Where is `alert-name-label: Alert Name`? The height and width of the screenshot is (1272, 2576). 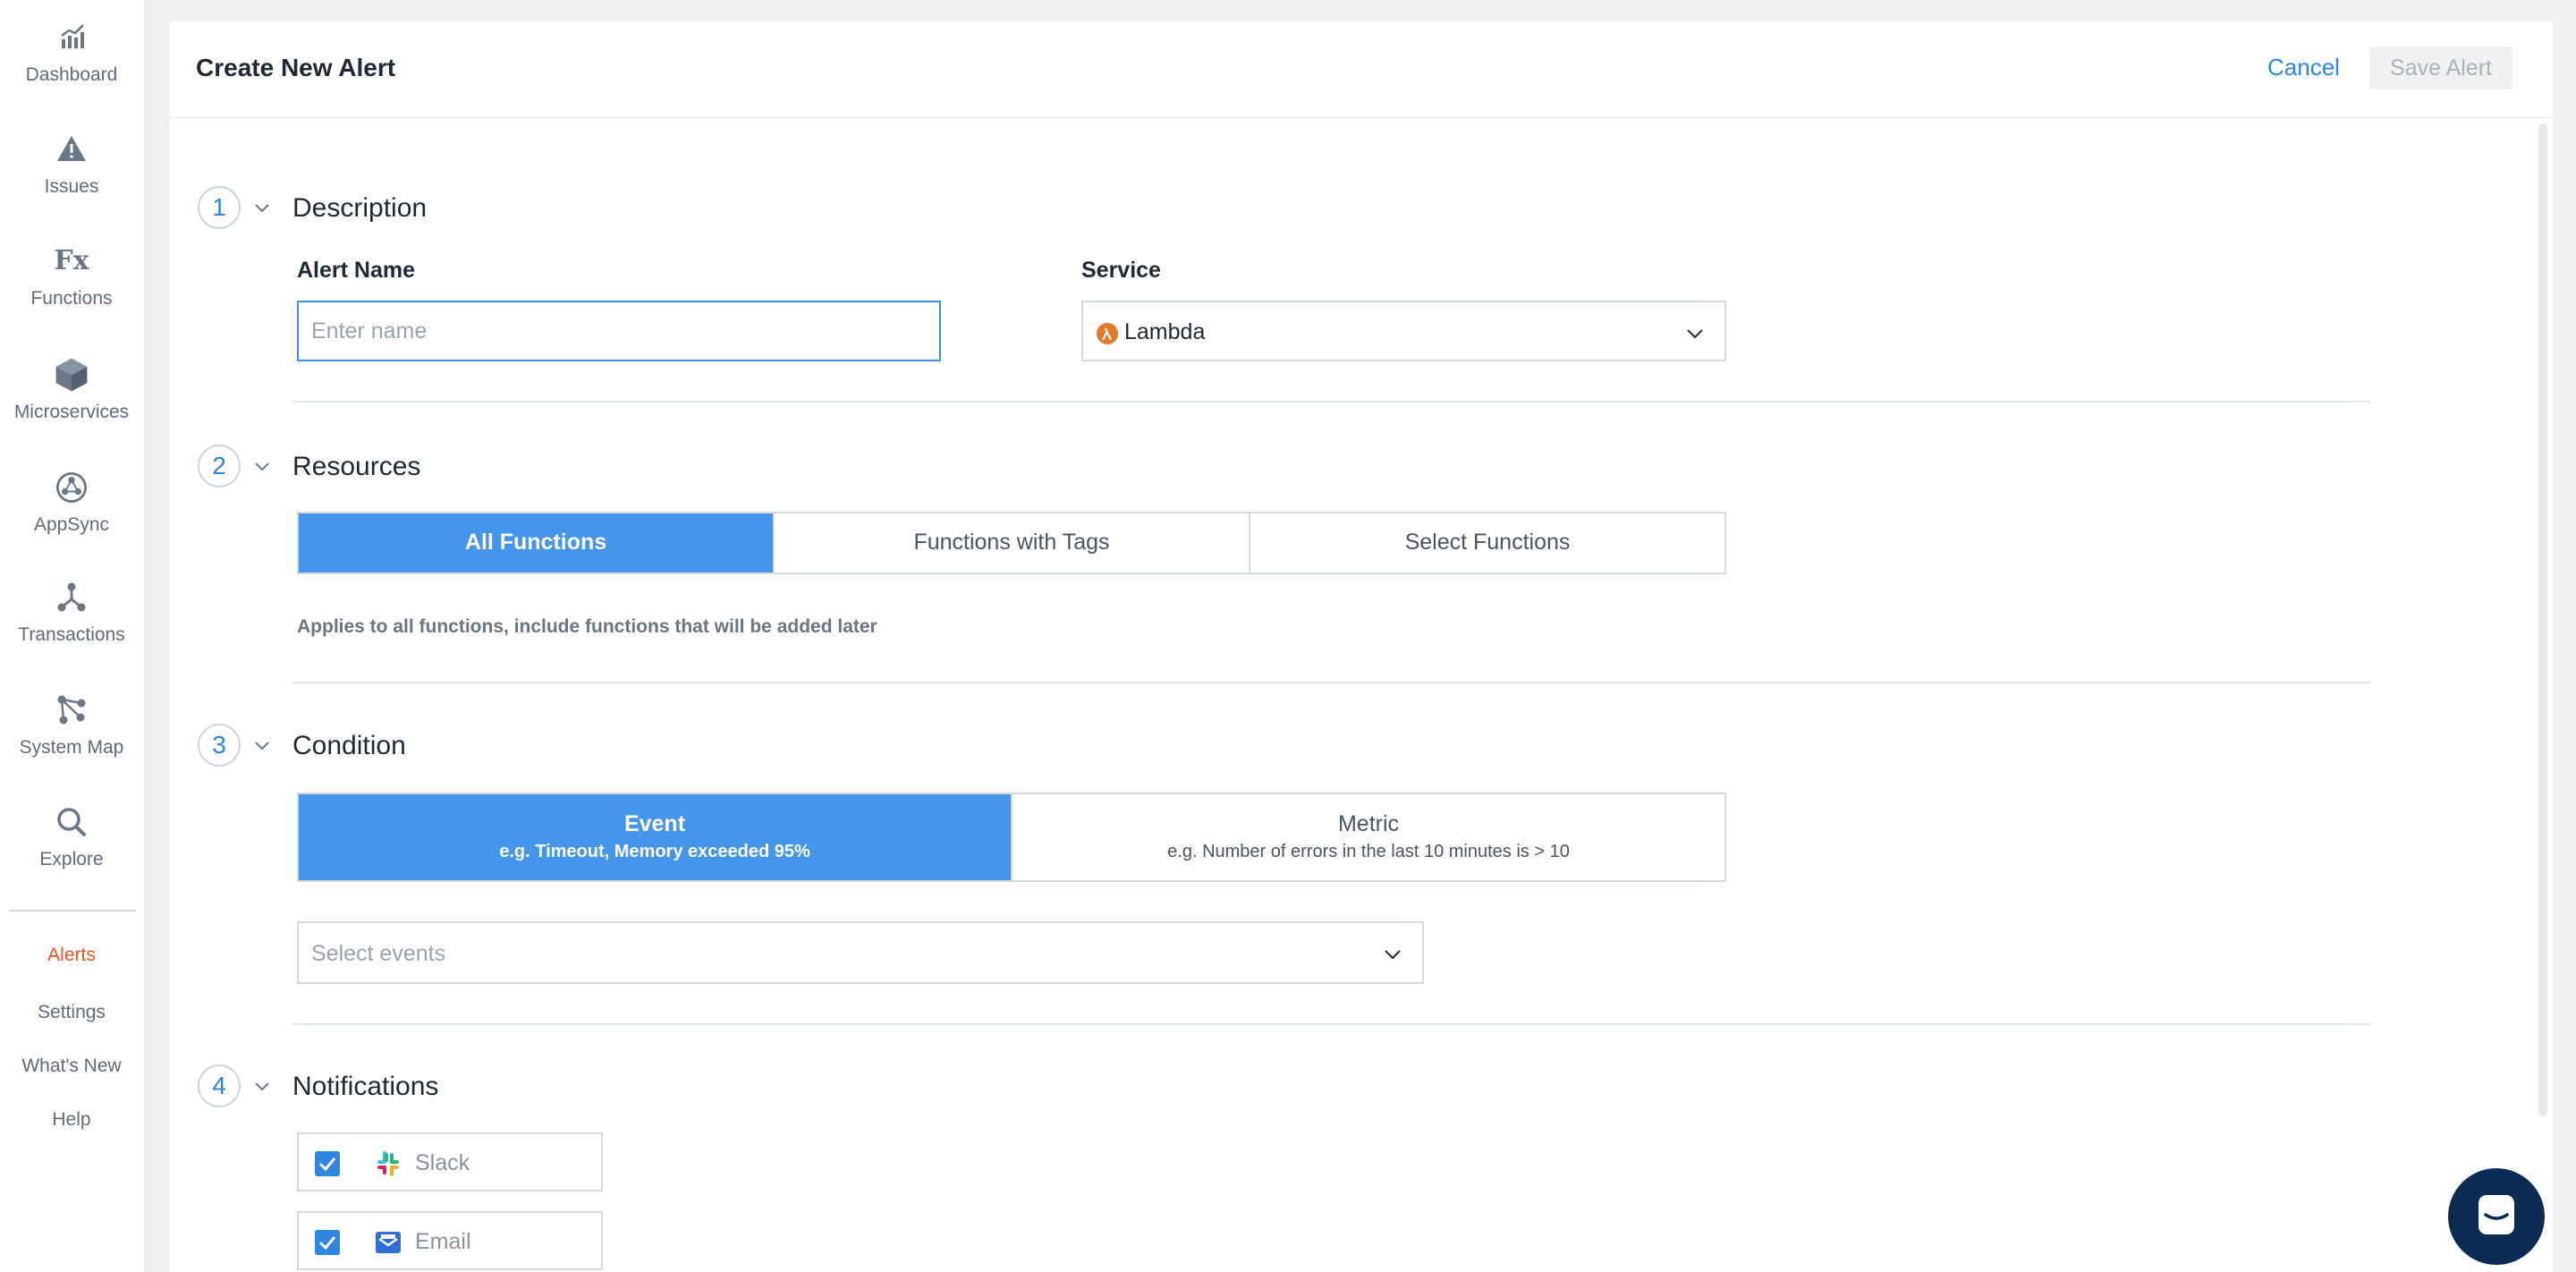 alert-name-label: Alert Name is located at coordinates (356, 270).